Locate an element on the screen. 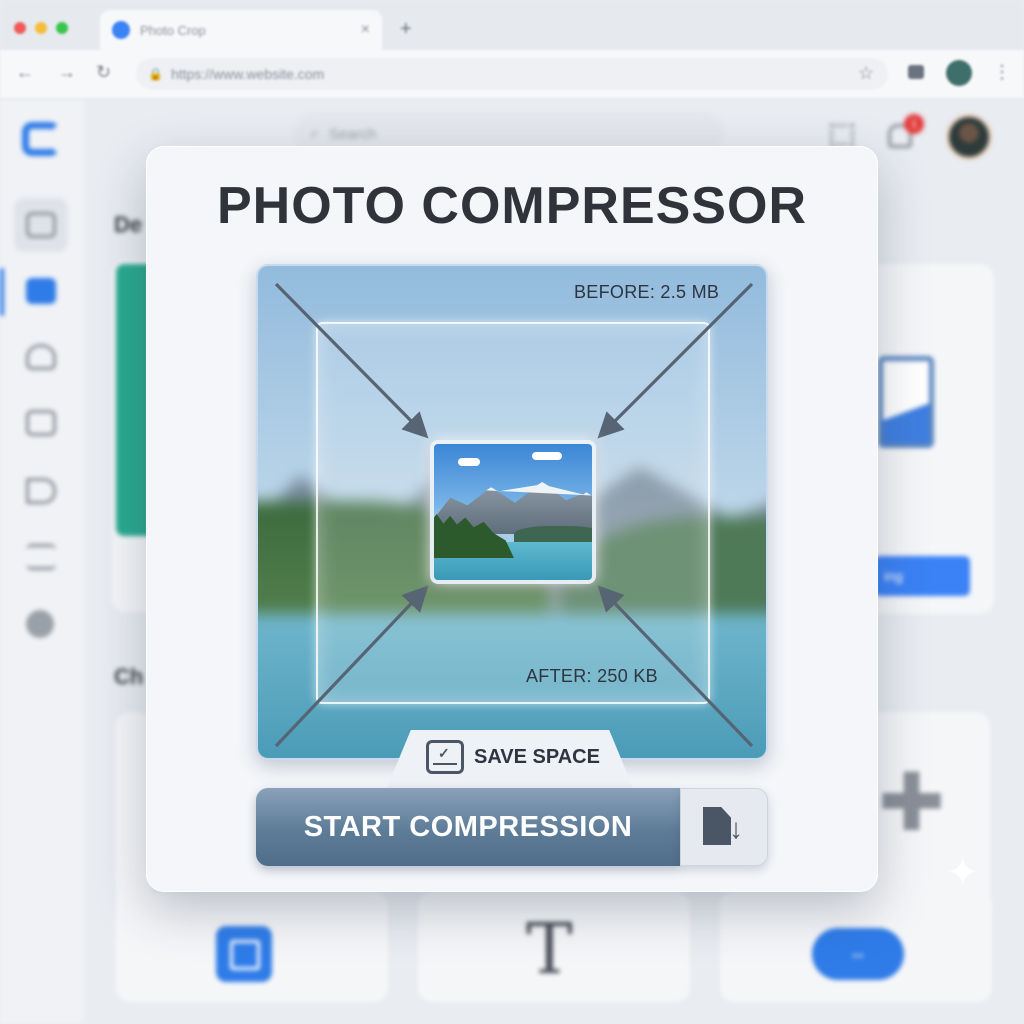 Image resolution: width=1024 pixels, height=1024 pixels. new-tab-icon: + is located at coordinates (406, 29).